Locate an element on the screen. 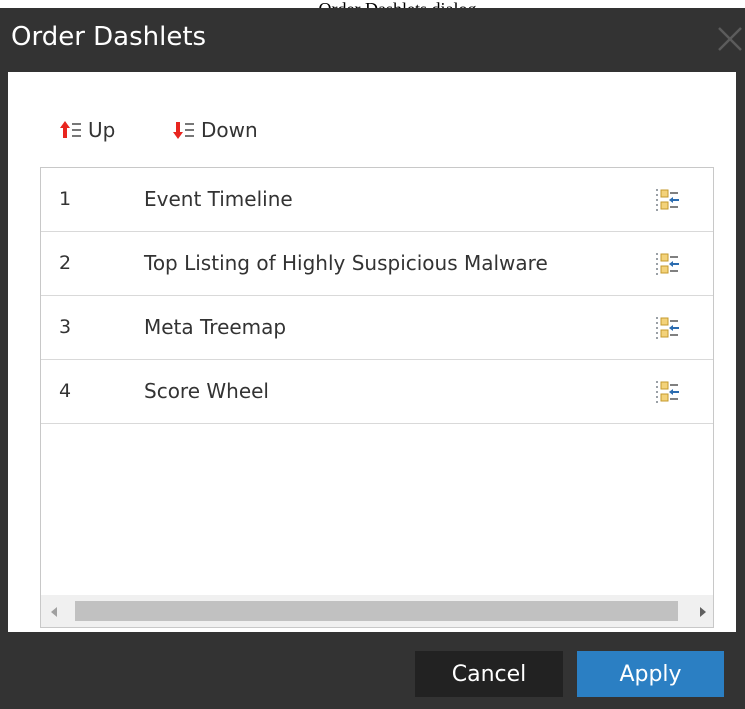 The height and width of the screenshot is (709, 745). apply-button: Apply is located at coordinates (650, 674).